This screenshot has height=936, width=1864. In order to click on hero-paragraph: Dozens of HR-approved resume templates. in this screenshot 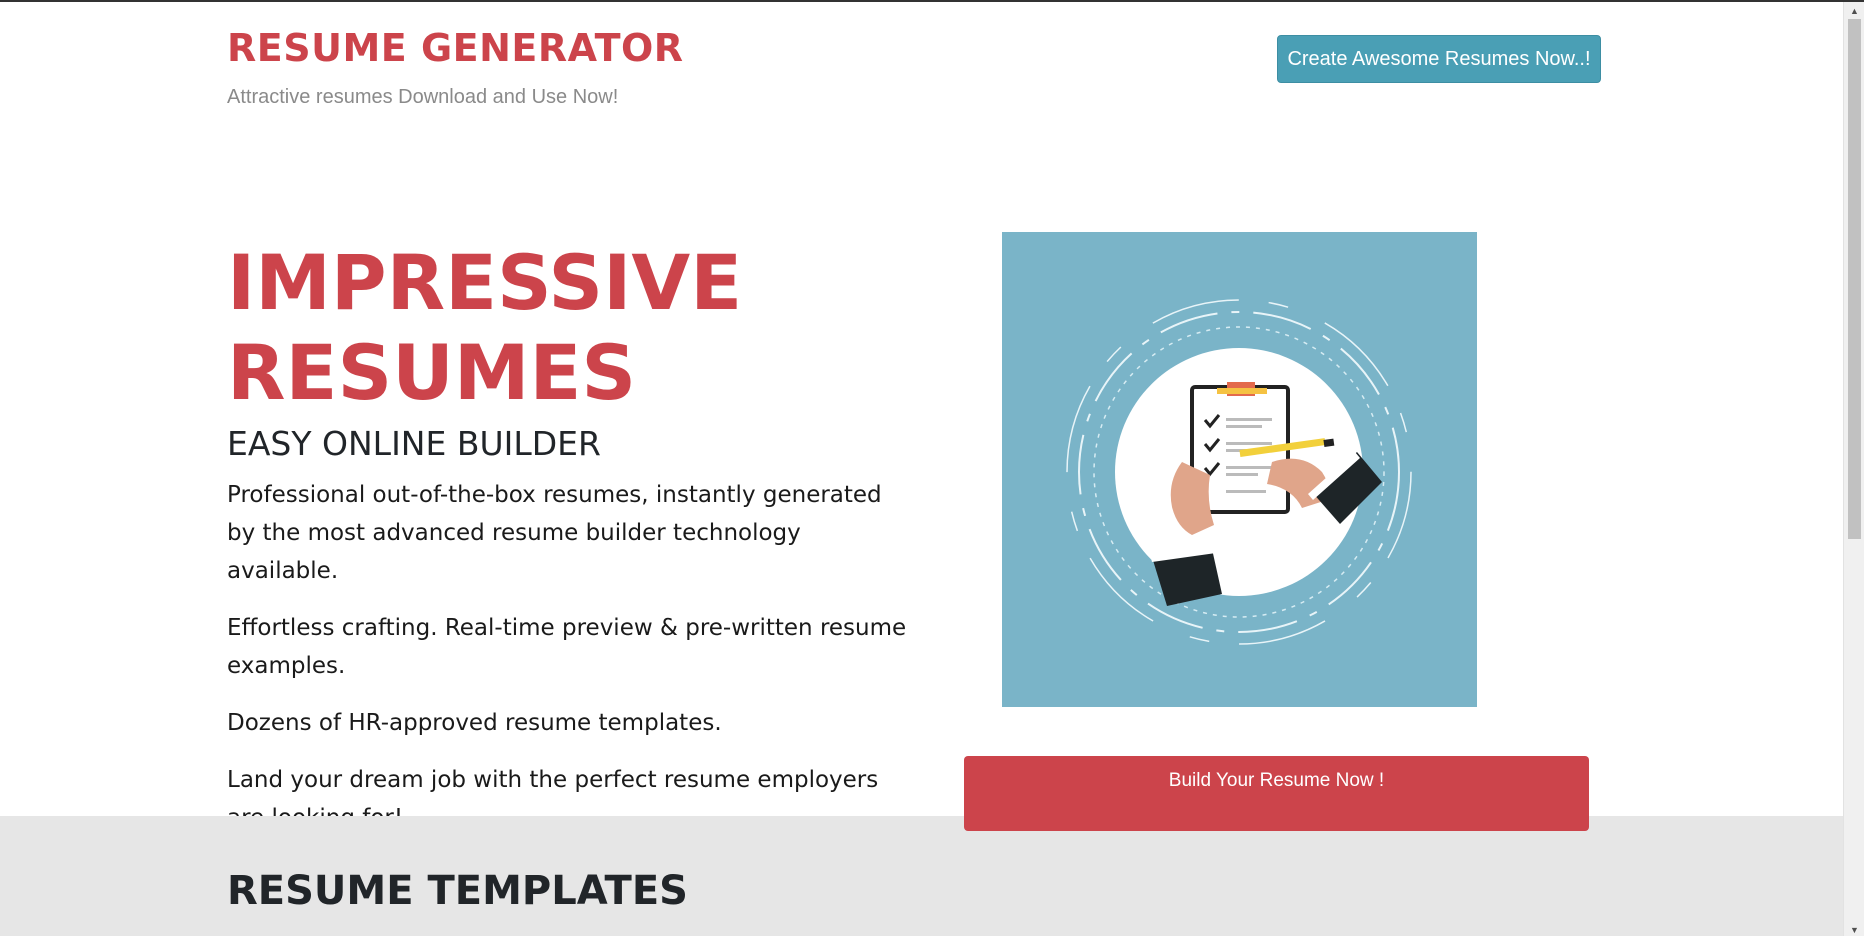, I will do `click(474, 723)`.